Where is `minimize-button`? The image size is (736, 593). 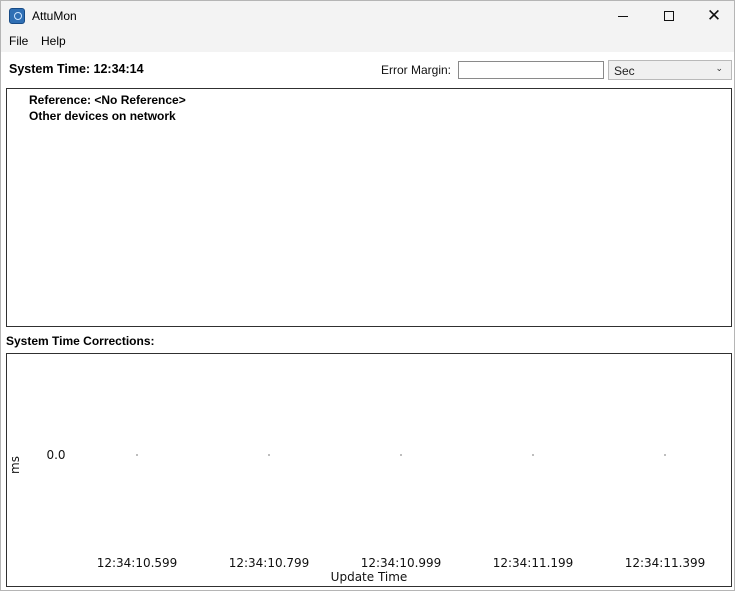 minimize-button is located at coordinates (623, 16).